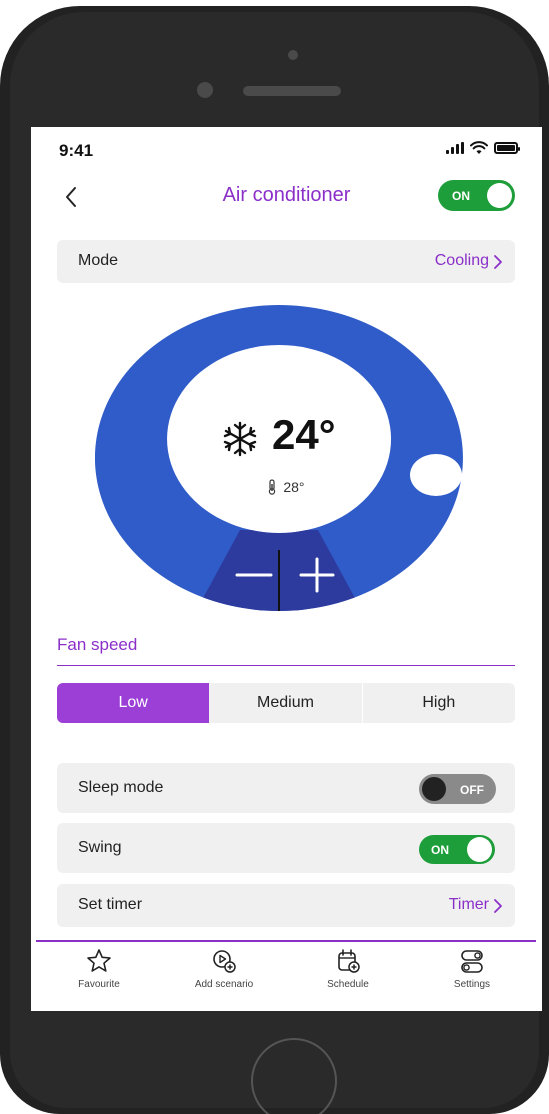  What do you see at coordinates (461, 196) in the screenshot?
I see `power-toggle-label: ON` at bounding box center [461, 196].